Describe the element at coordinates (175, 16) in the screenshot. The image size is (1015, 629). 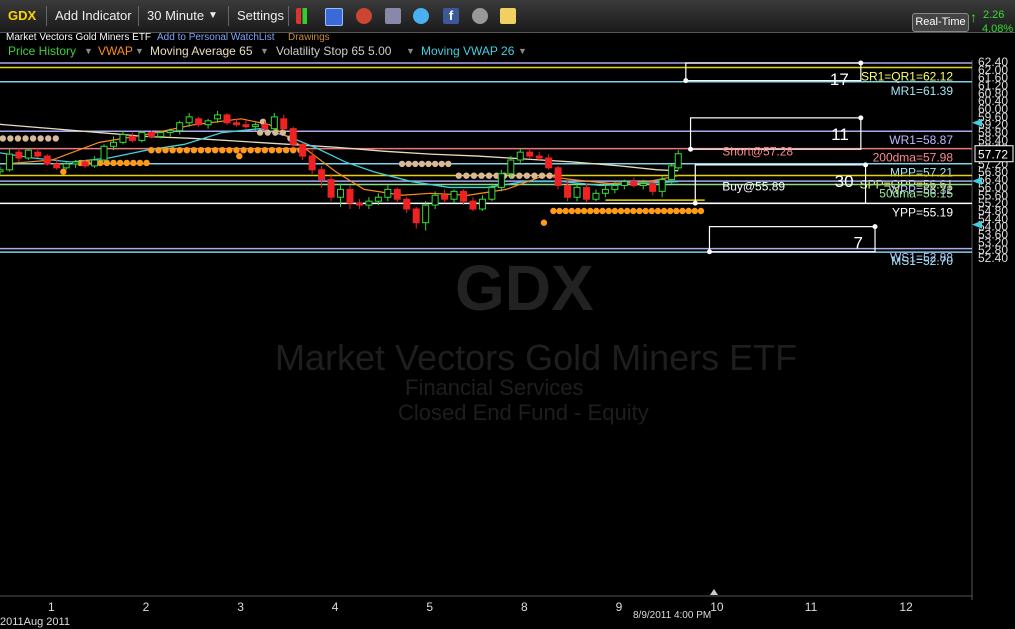
I see `interval-select: 30 Minute` at that location.